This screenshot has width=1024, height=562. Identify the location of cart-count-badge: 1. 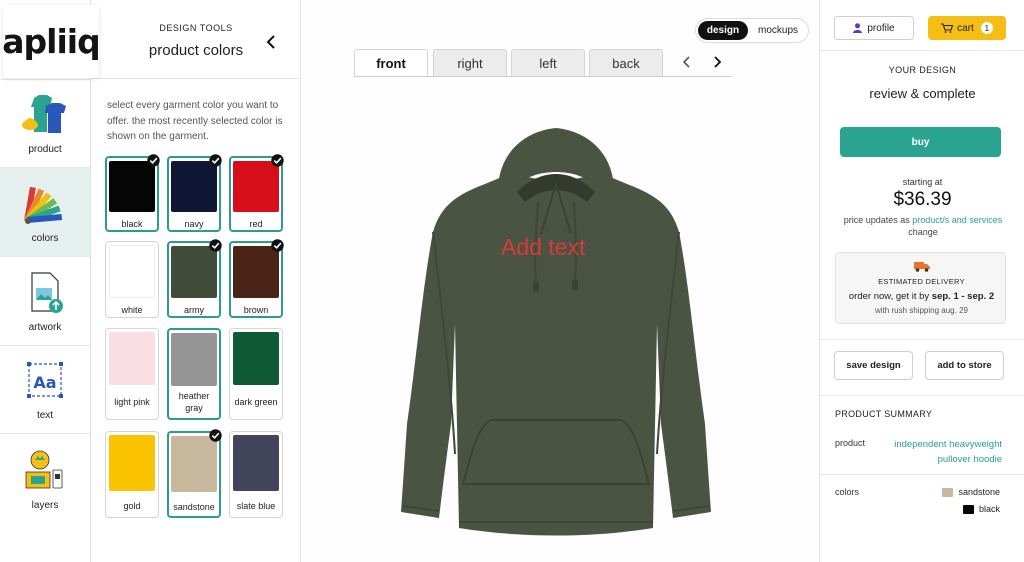
(986, 28).